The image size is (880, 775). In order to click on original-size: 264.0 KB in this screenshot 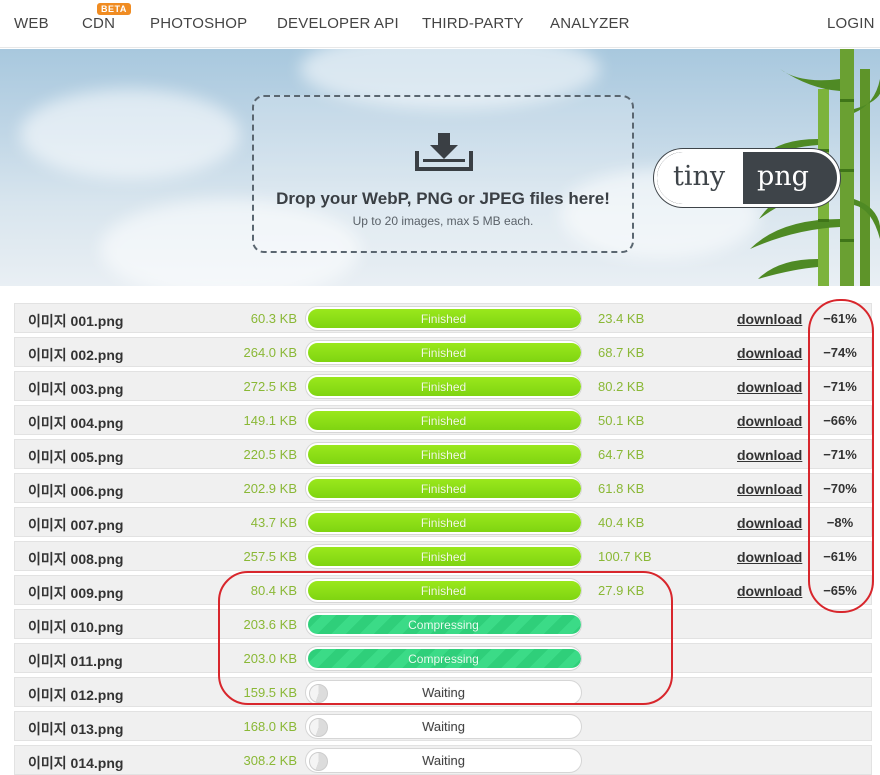, I will do `click(270, 352)`.